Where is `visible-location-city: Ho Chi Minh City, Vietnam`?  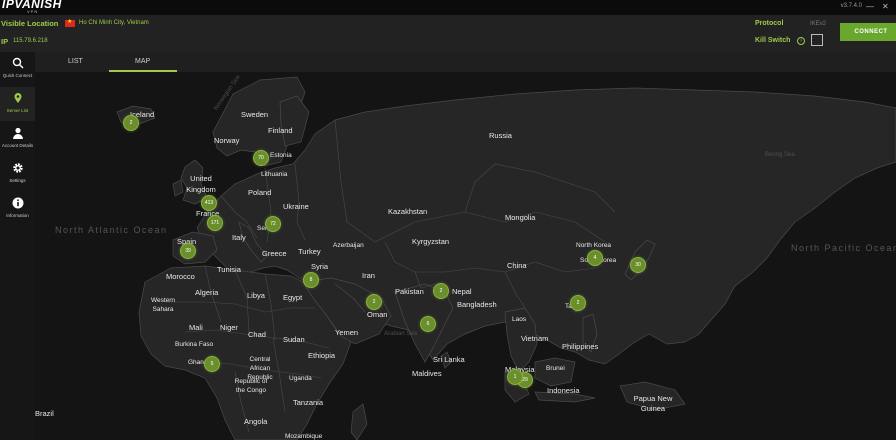 visible-location-city: Ho Chi Minh City, Vietnam is located at coordinates (114, 23).